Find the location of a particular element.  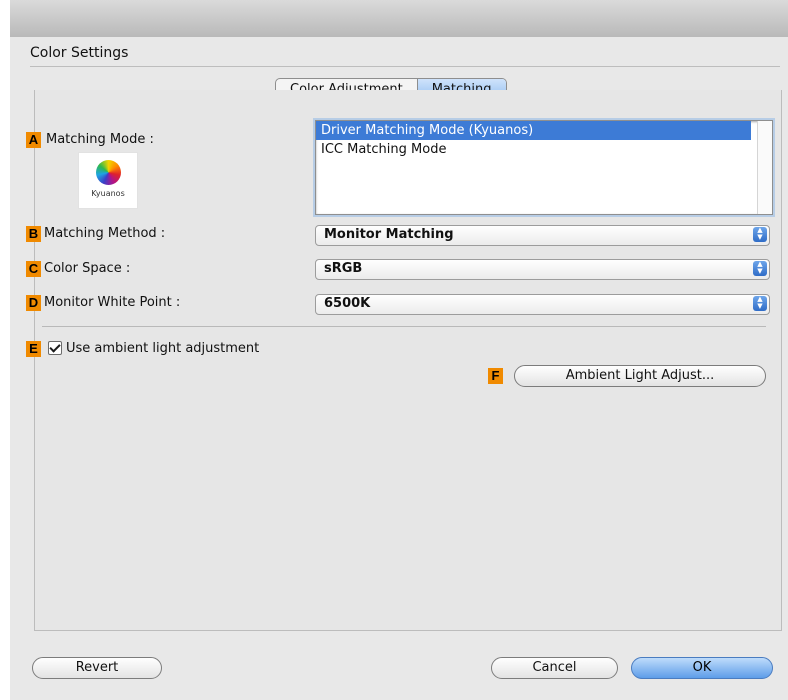

cancel-button: Cancel is located at coordinates (554, 668).